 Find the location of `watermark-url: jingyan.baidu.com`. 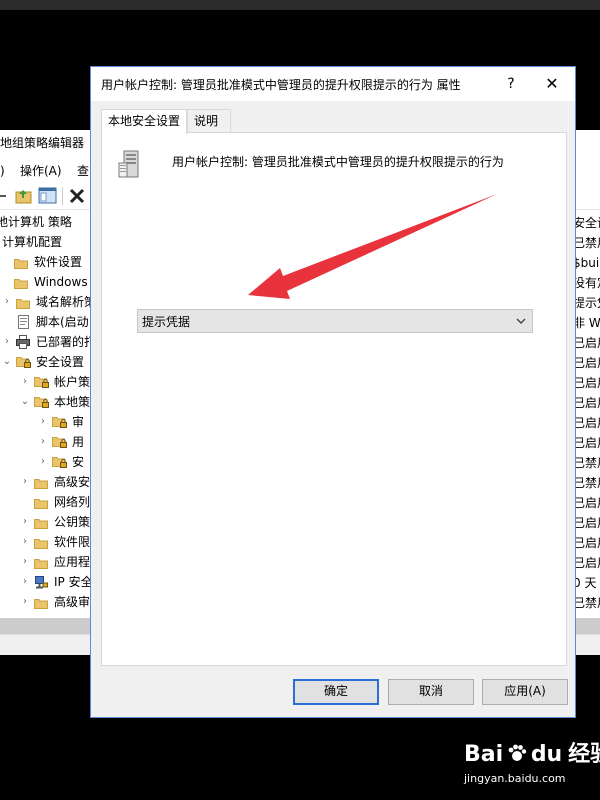

watermark-url: jingyan.baidu.com is located at coordinates (515, 778).